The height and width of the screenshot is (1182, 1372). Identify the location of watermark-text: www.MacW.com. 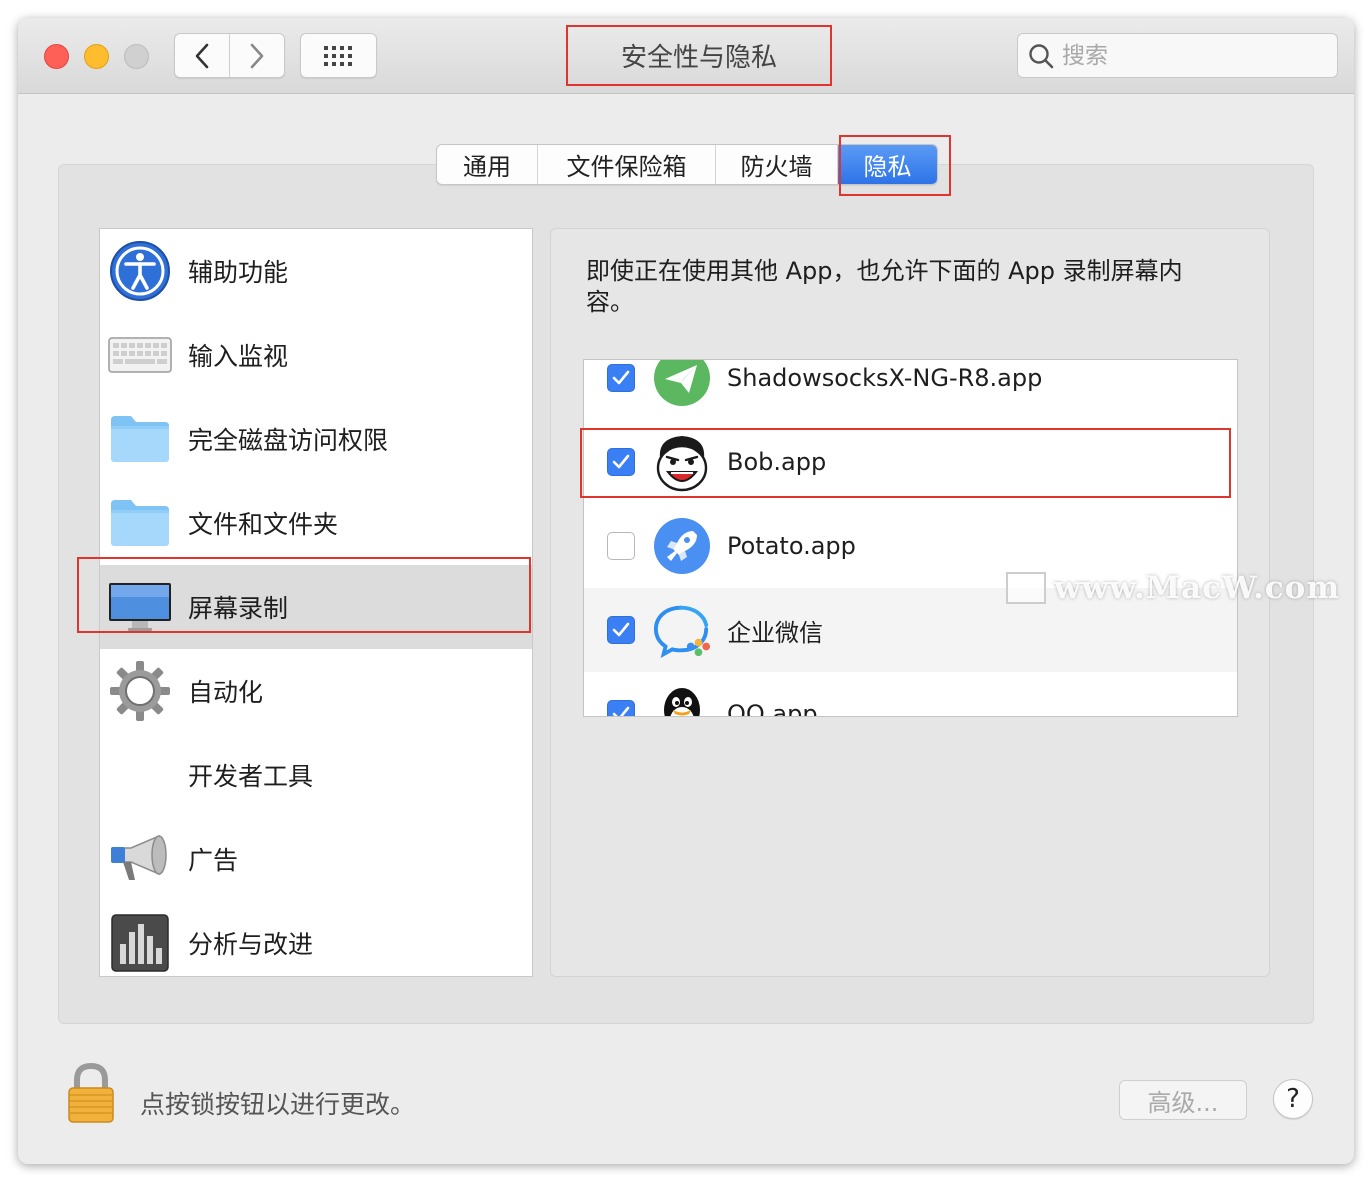
(1197, 588).